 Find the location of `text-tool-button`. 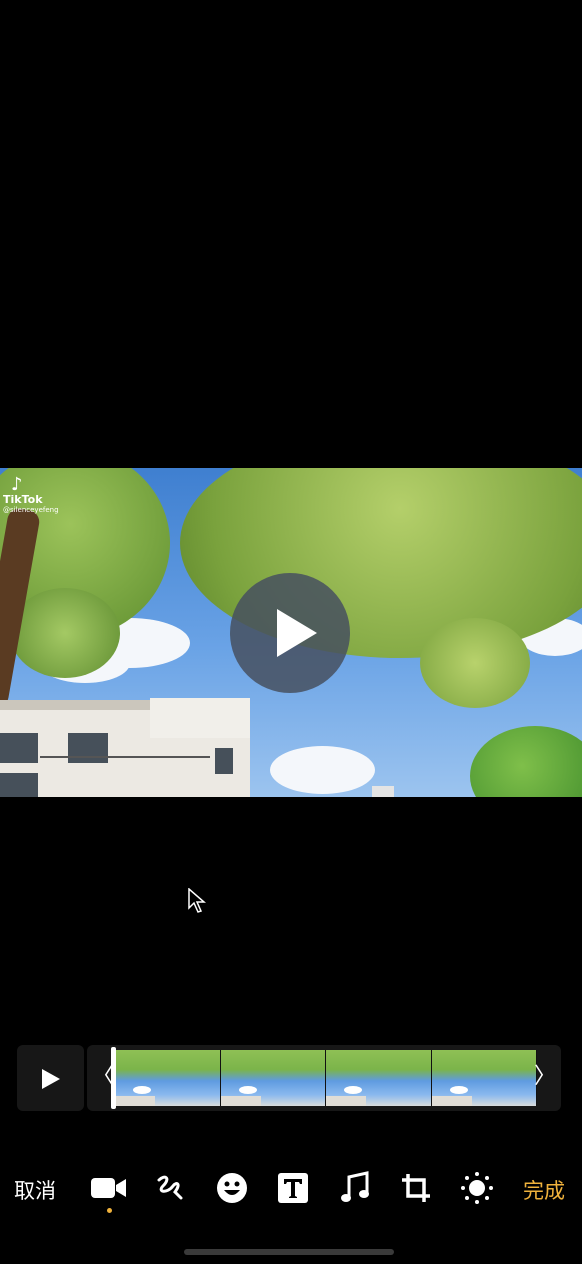

text-tool-button is located at coordinates (293, 1188).